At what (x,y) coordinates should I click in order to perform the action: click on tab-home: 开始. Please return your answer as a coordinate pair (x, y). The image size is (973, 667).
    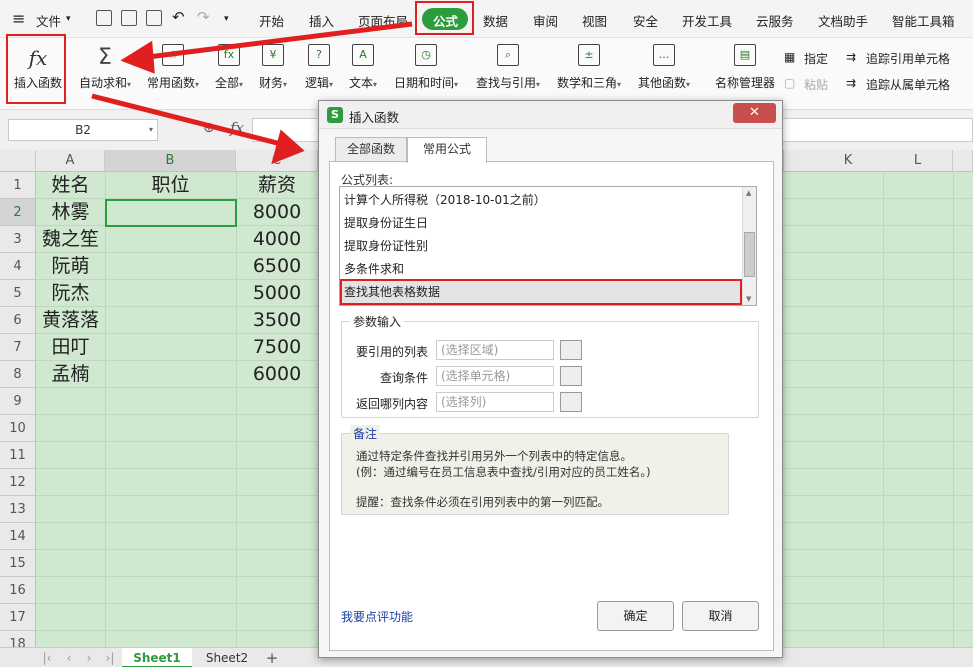
    Looking at the image, I should click on (271, 20).